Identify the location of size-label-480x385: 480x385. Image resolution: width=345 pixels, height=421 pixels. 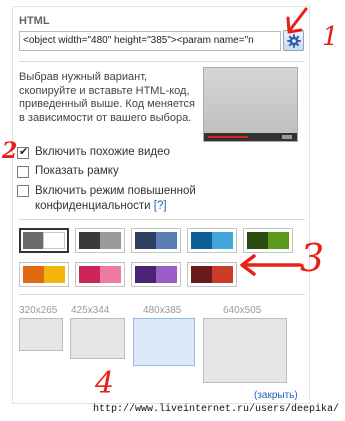
(162, 310).